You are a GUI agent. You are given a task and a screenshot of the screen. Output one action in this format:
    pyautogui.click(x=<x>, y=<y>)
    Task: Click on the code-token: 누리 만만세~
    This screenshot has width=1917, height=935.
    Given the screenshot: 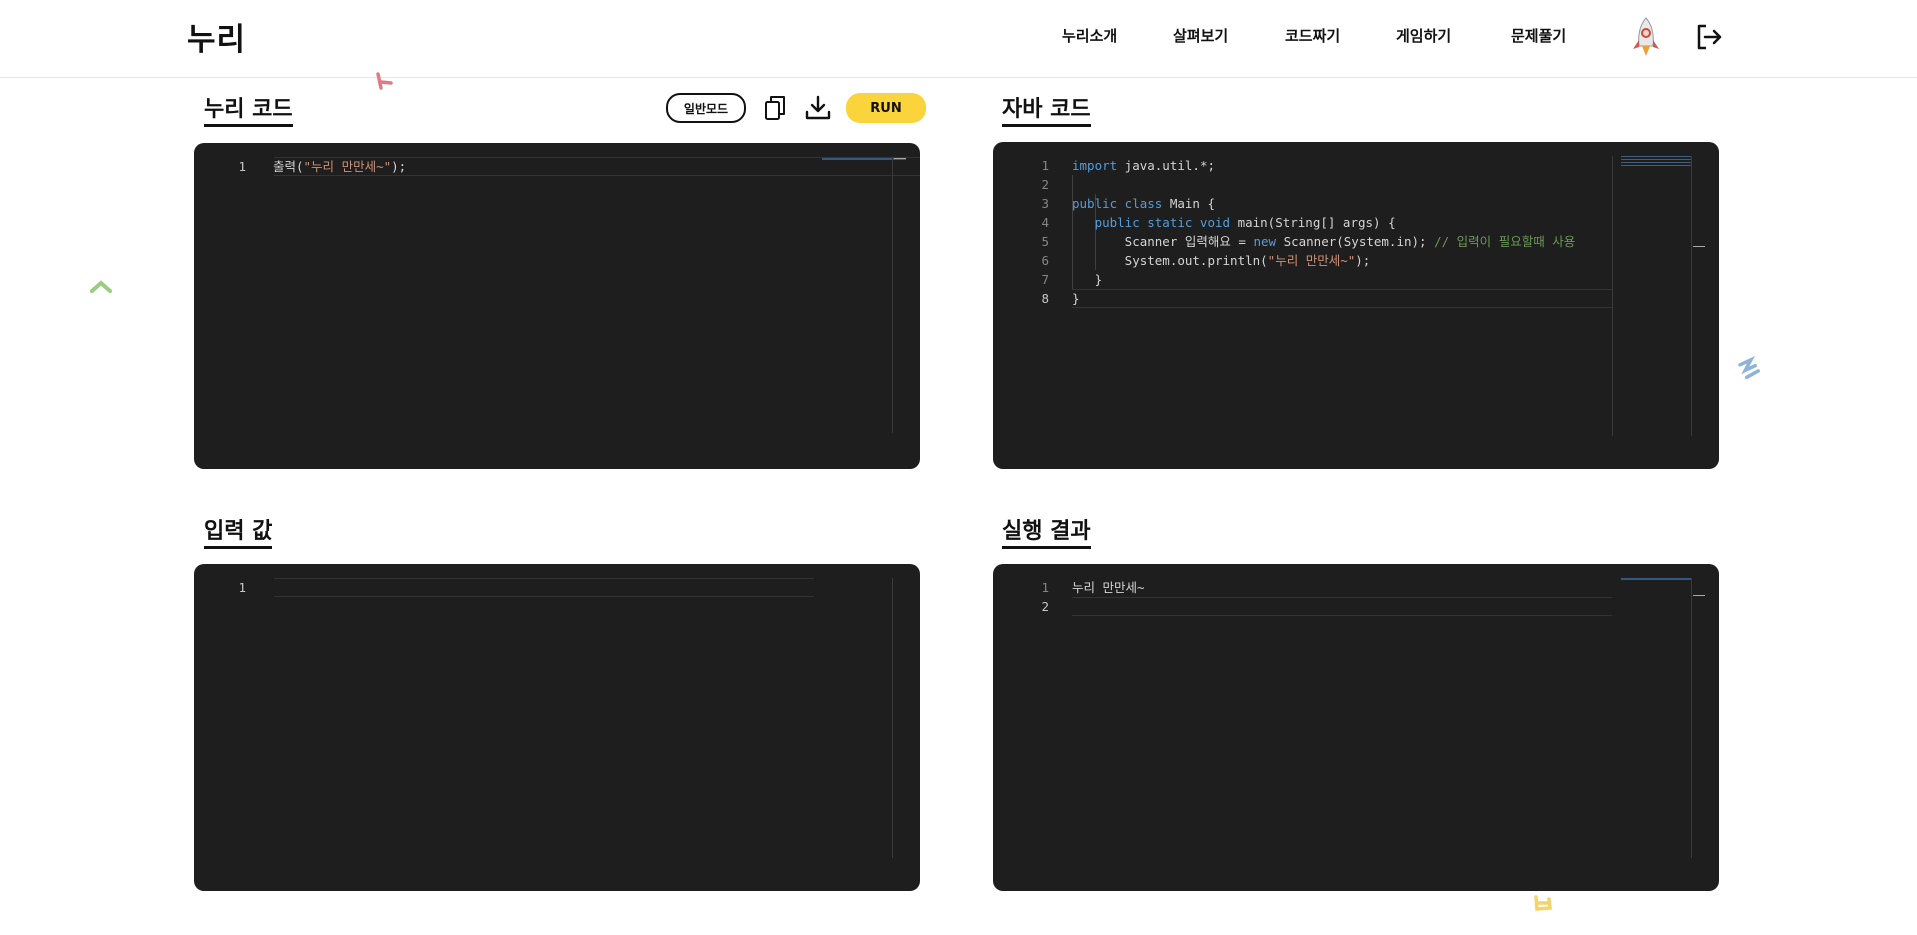 What is the action you would take?
    pyautogui.click(x=1108, y=587)
    